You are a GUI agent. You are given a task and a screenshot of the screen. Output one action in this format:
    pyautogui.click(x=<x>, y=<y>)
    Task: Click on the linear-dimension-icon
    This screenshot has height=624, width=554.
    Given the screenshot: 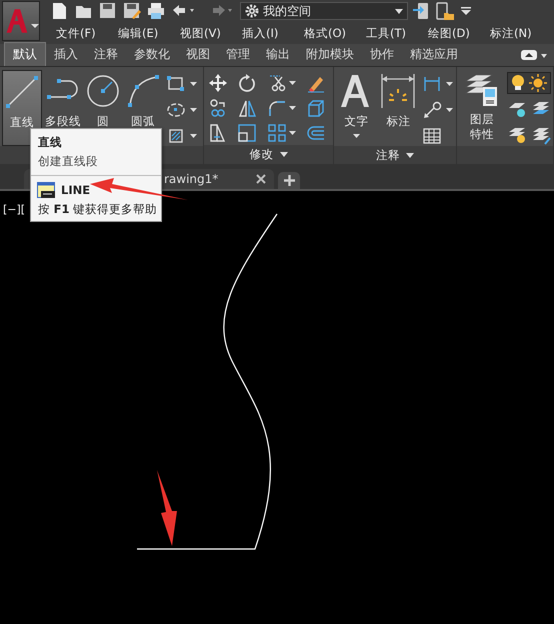 What is the action you would take?
    pyautogui.click(x=432, y=84)
    